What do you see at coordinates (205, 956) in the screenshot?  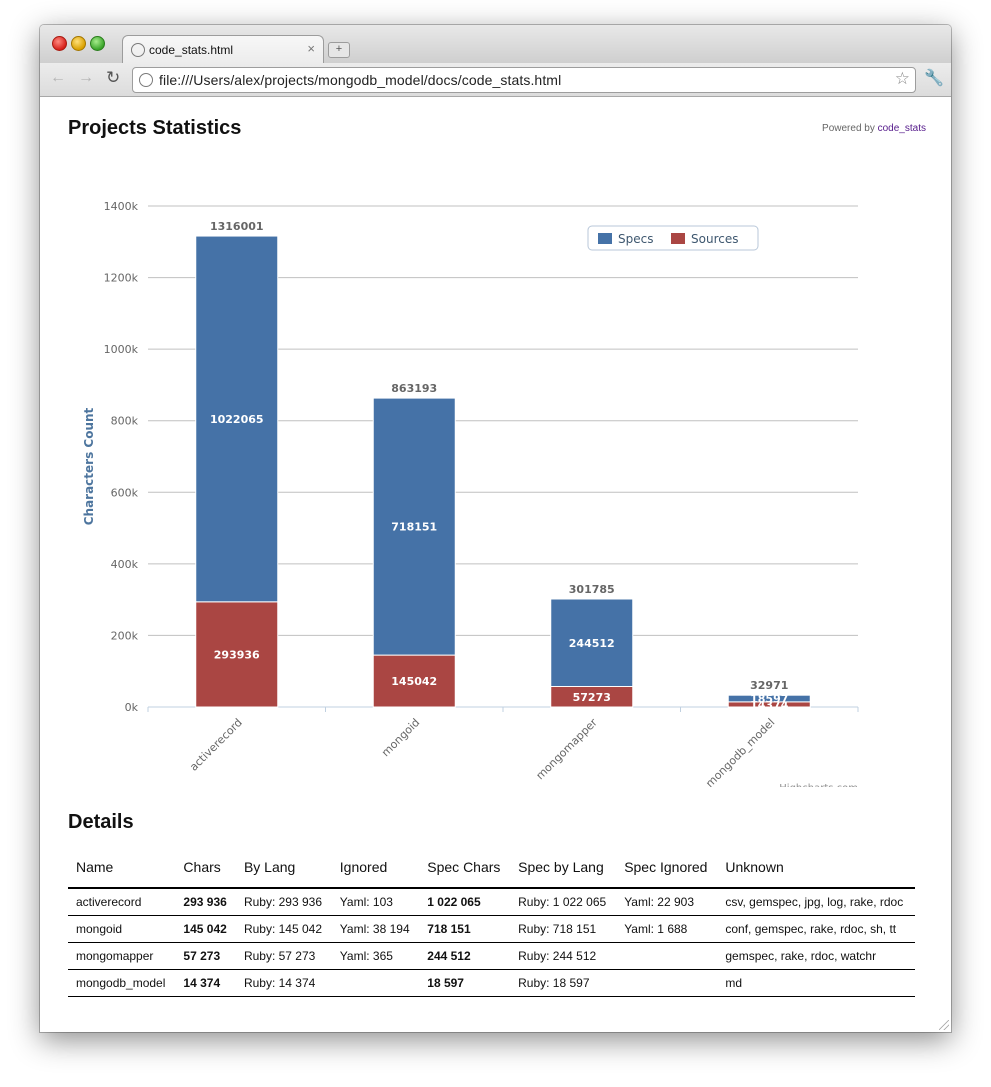 I see `table-cell: 57 273` at bounding box center [205, 956].